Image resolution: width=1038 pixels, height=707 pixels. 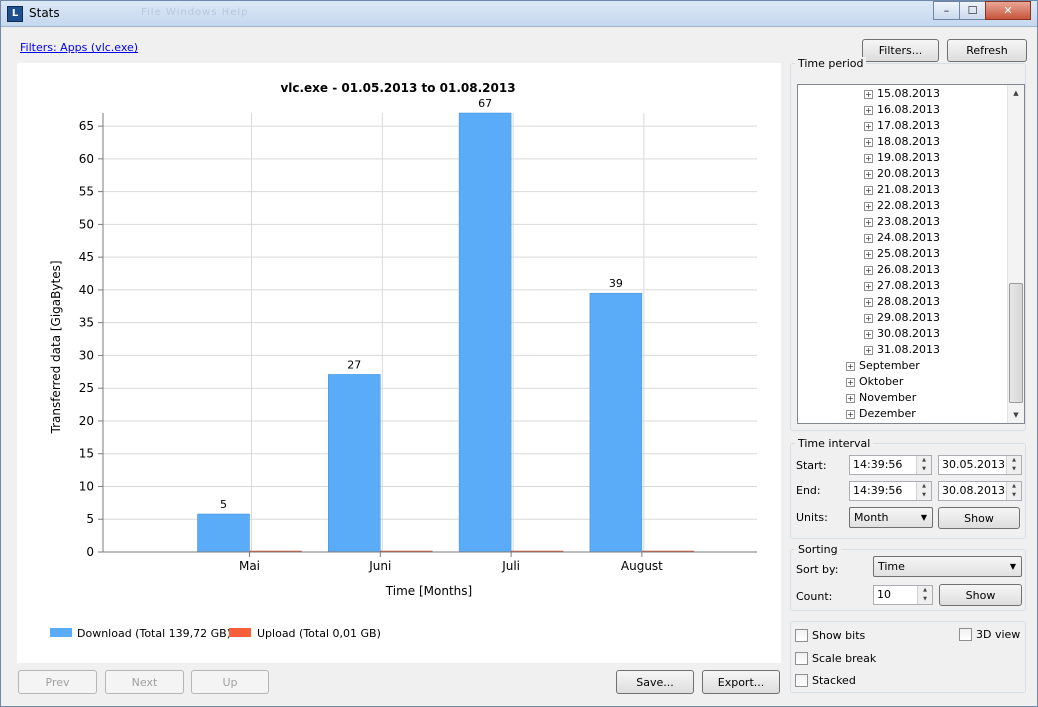 I want to click on tree-day-item: +15.08.2013, so click(x=902, y=94).